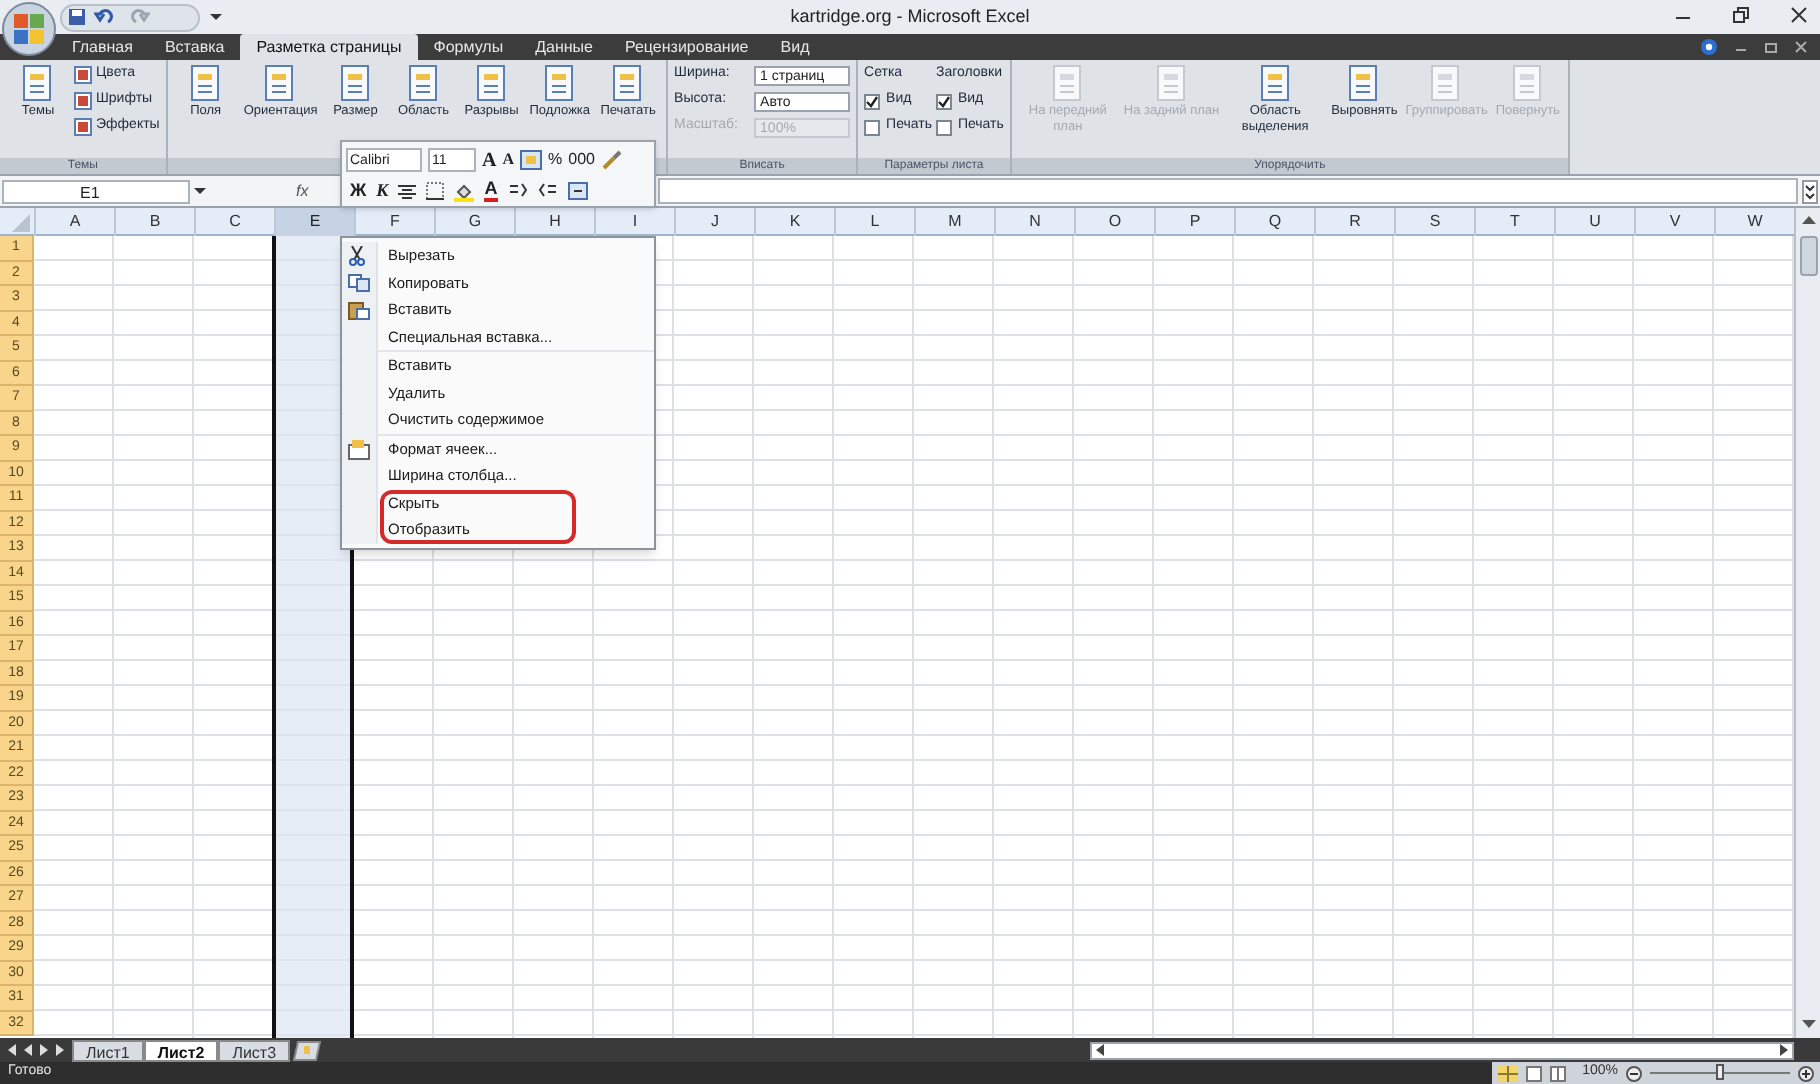  I want to click on page-layout-icon, so click(1534, 1073).